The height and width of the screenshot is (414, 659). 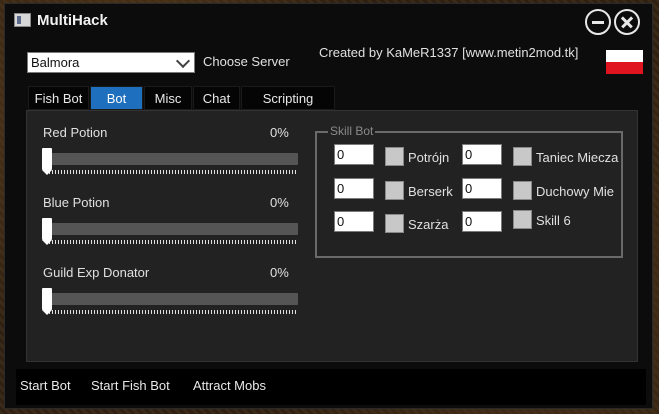 What do you see at coordinates (47, 161) in the screenshot?
I see `red-potion-slider-thumb` at bounding box center [47, 161].